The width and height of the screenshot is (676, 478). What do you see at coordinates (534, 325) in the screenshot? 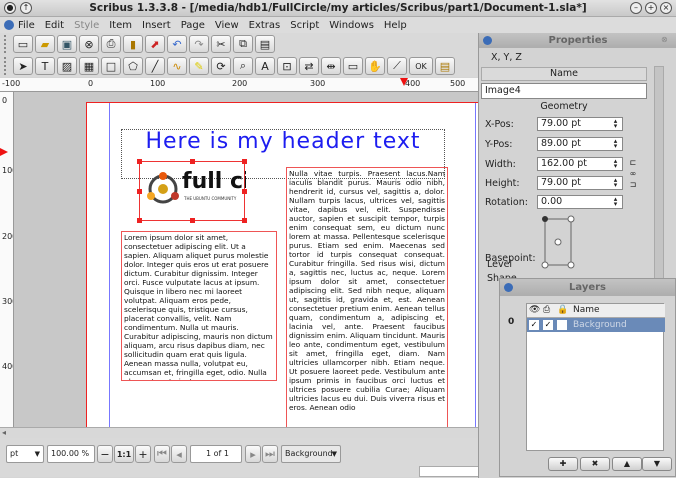
I see `layer-visible-checkbox: ✓` at bounding box center [534, 325].